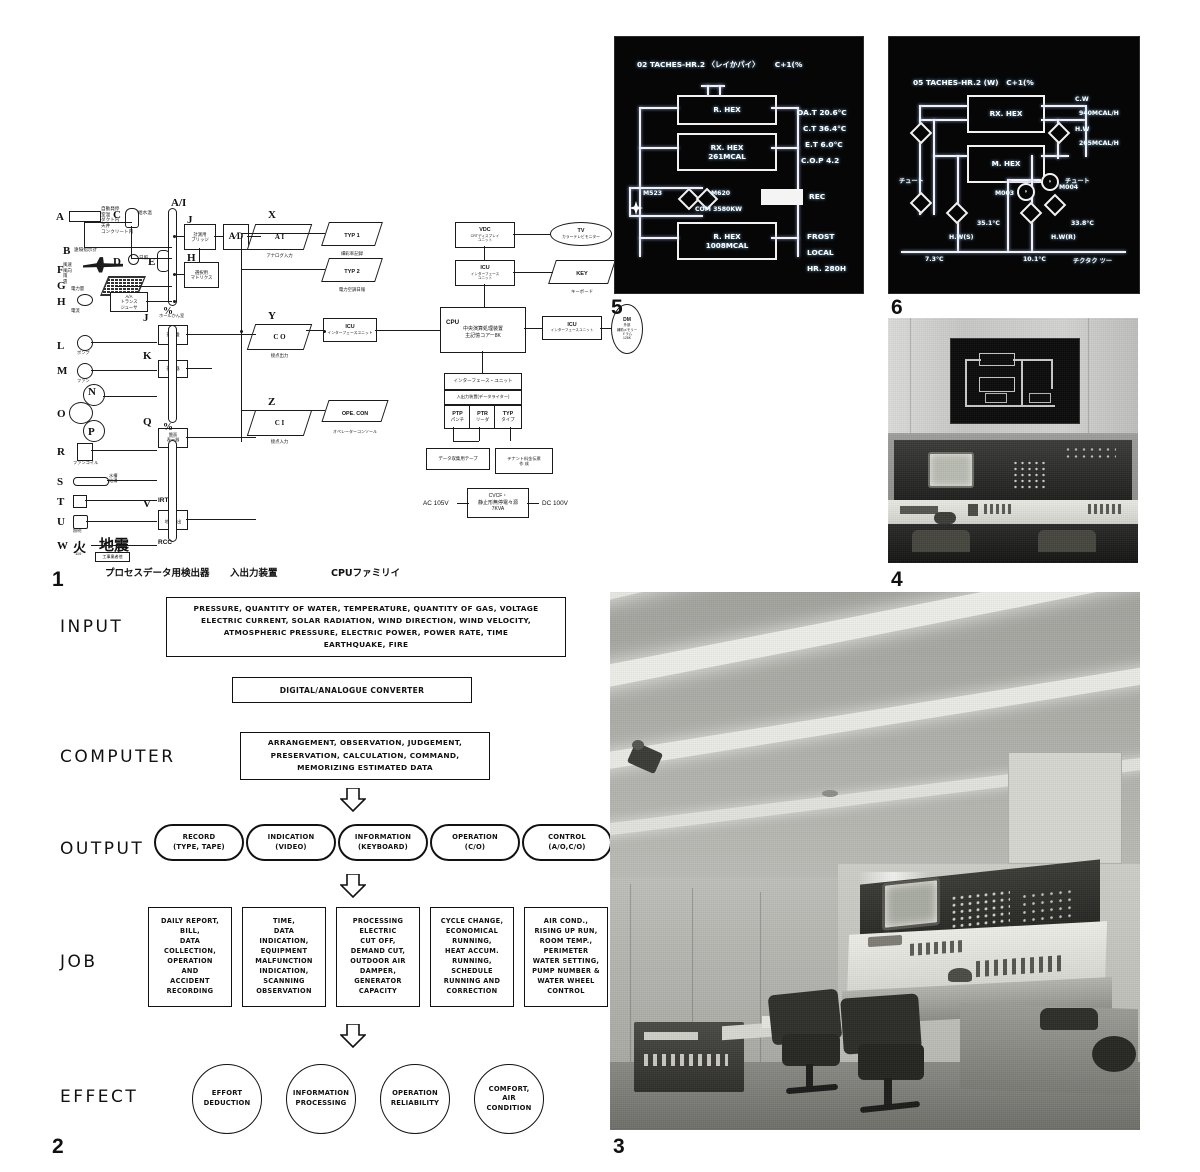 This screenshot has width=1200, height=1172. Describe the element at coordinates (653, 193) in the screenshot. I see `fig5-label-m523: M523` at that location.